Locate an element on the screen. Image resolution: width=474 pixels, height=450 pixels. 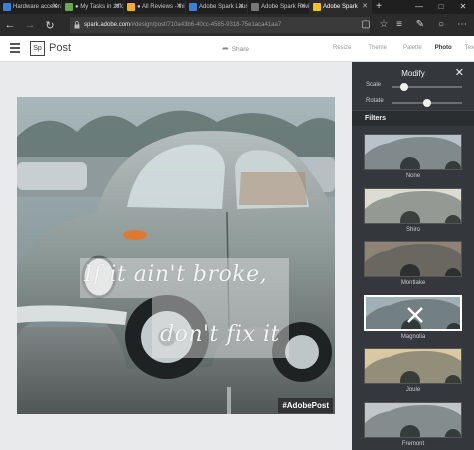
share-arrow-icon: ➦ is located at coordinates (225, 48).